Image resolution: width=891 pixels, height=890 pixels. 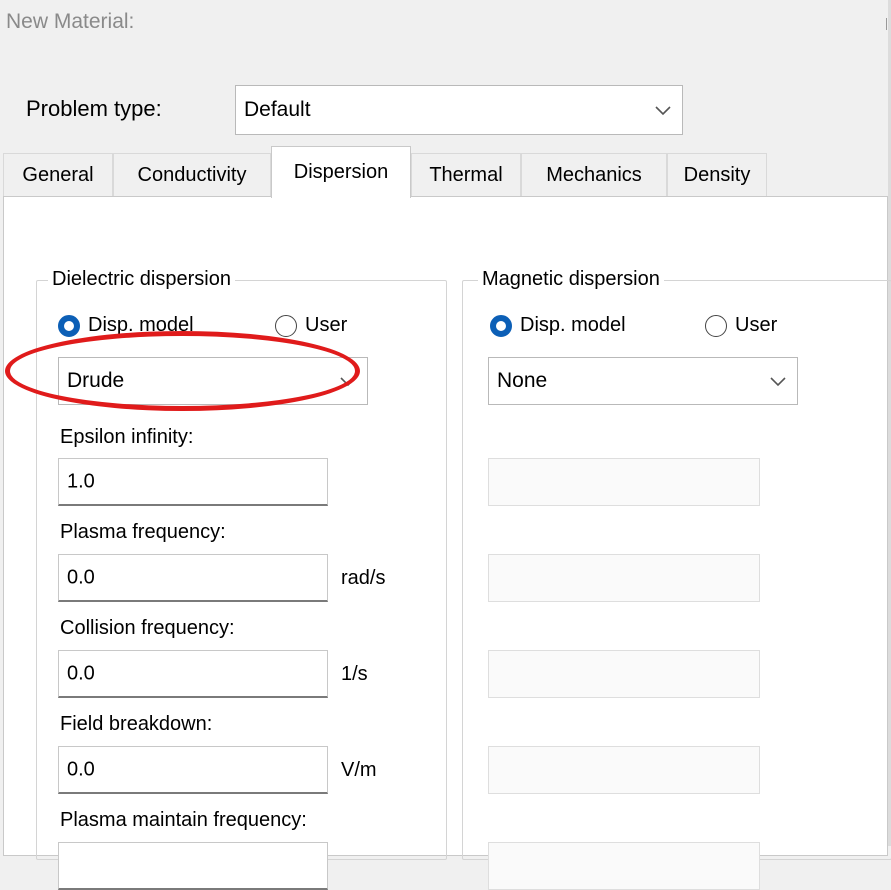 I want to click on field-breakdown-value: 0.0, so click(x=81, y=769).